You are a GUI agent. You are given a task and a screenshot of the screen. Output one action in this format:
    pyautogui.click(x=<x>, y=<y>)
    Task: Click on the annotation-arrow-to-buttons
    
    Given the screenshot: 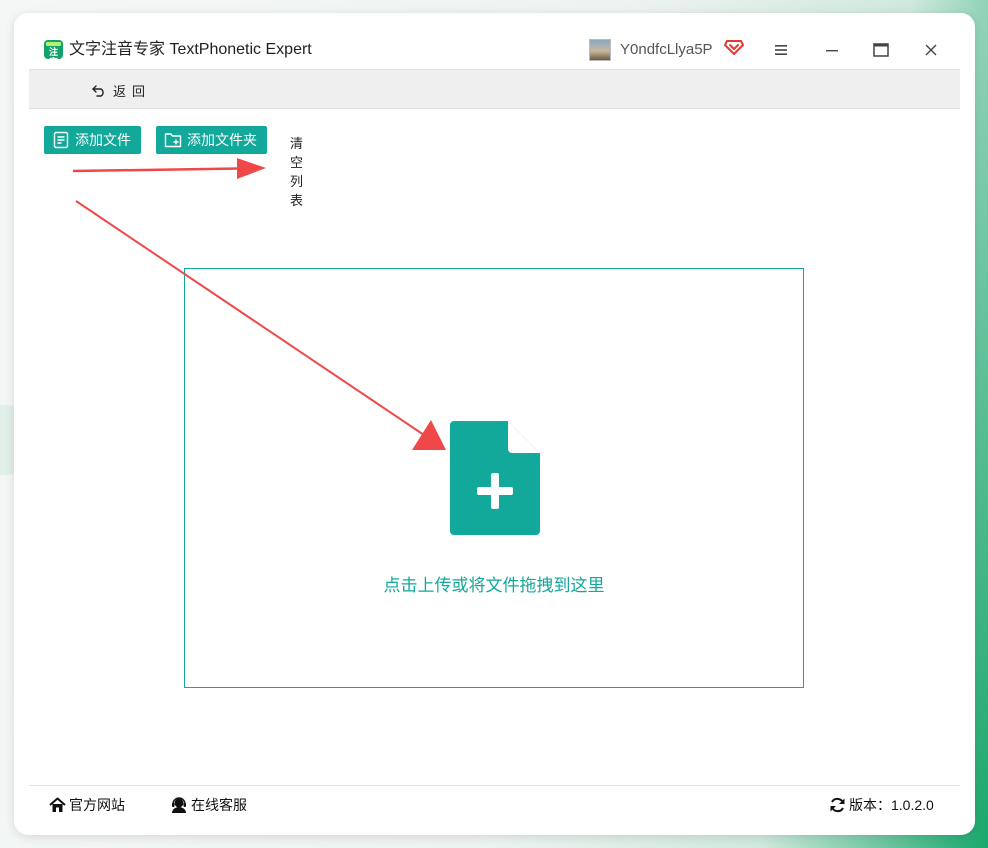 What is the action you would take?
    pyautogui.click(x=169, y=168)
    